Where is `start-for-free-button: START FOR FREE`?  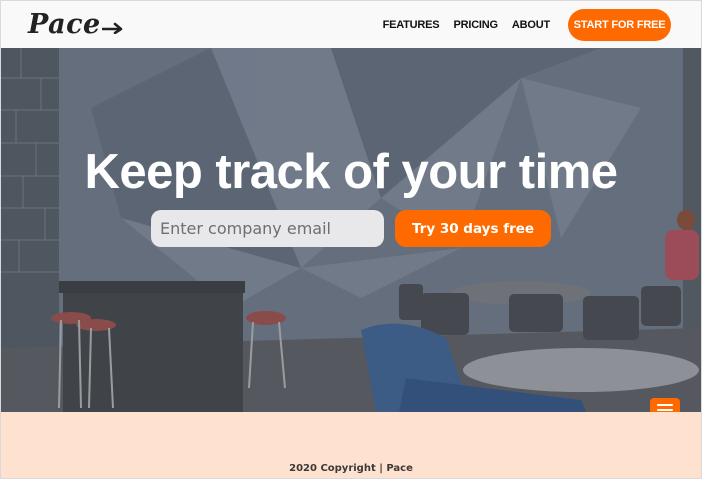
start-for-free-button: START FOR FREE is located at coordinates (619, 25).